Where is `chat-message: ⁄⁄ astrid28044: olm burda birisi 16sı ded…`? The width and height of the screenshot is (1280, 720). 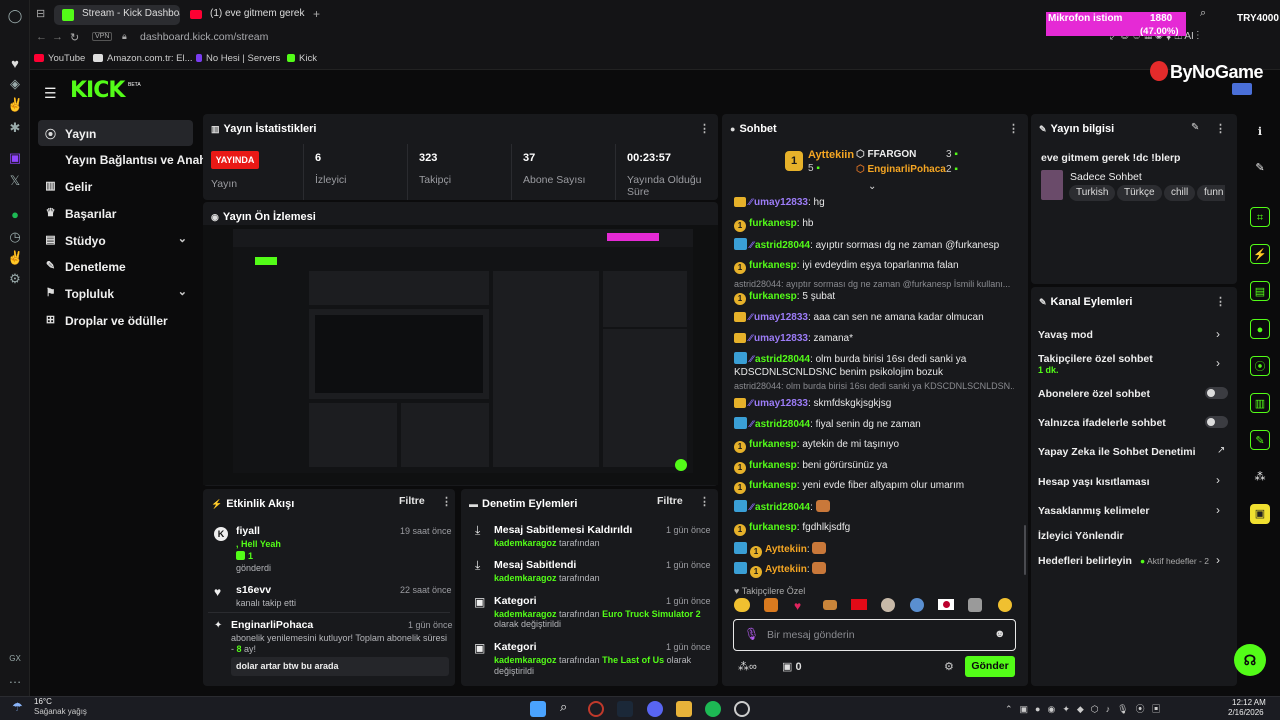 chat-message: ⁄⁄ astrid28044: olm burda birisi 16sı ded… is located at coordinates (875, 365).